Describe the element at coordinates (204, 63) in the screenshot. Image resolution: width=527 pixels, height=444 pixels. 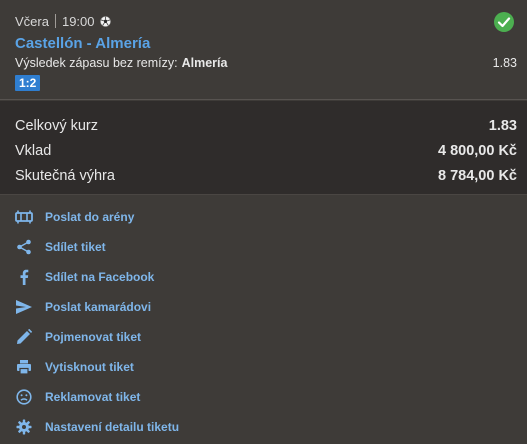
I see `selection-name: Almería` at that location.